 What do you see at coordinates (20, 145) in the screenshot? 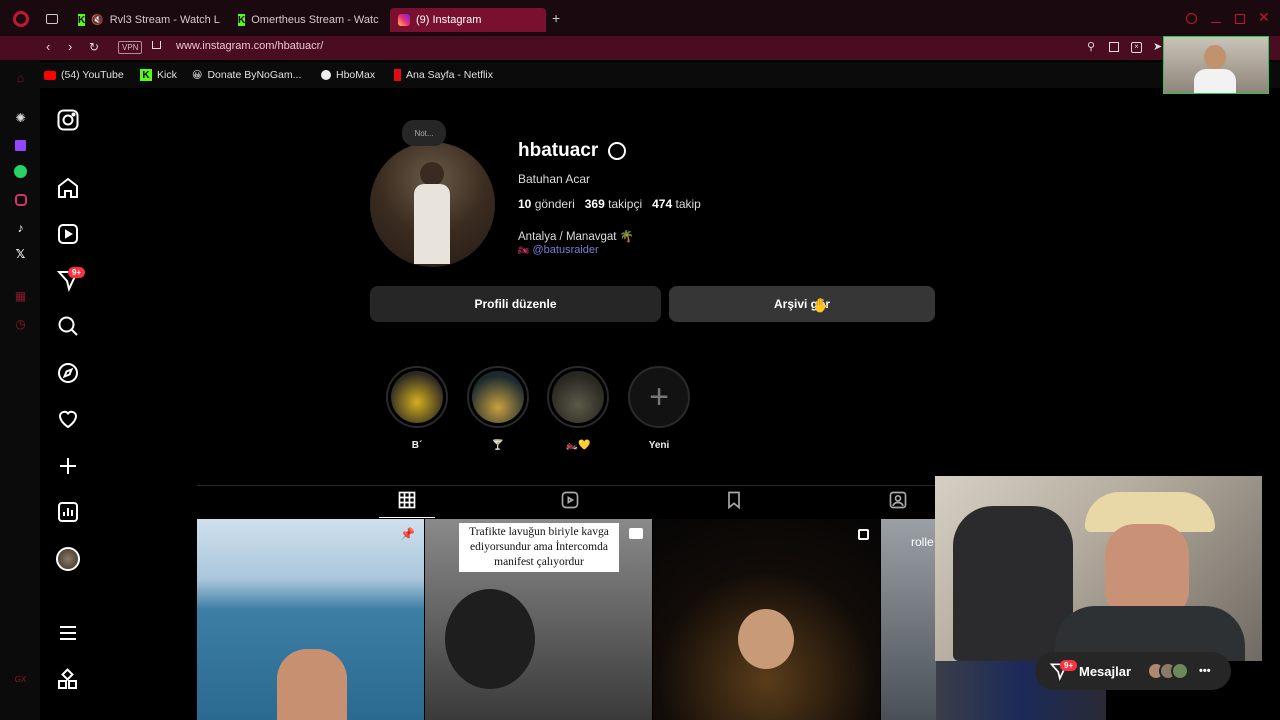
I see `twitch-icon` at bounding box center [20, 145].